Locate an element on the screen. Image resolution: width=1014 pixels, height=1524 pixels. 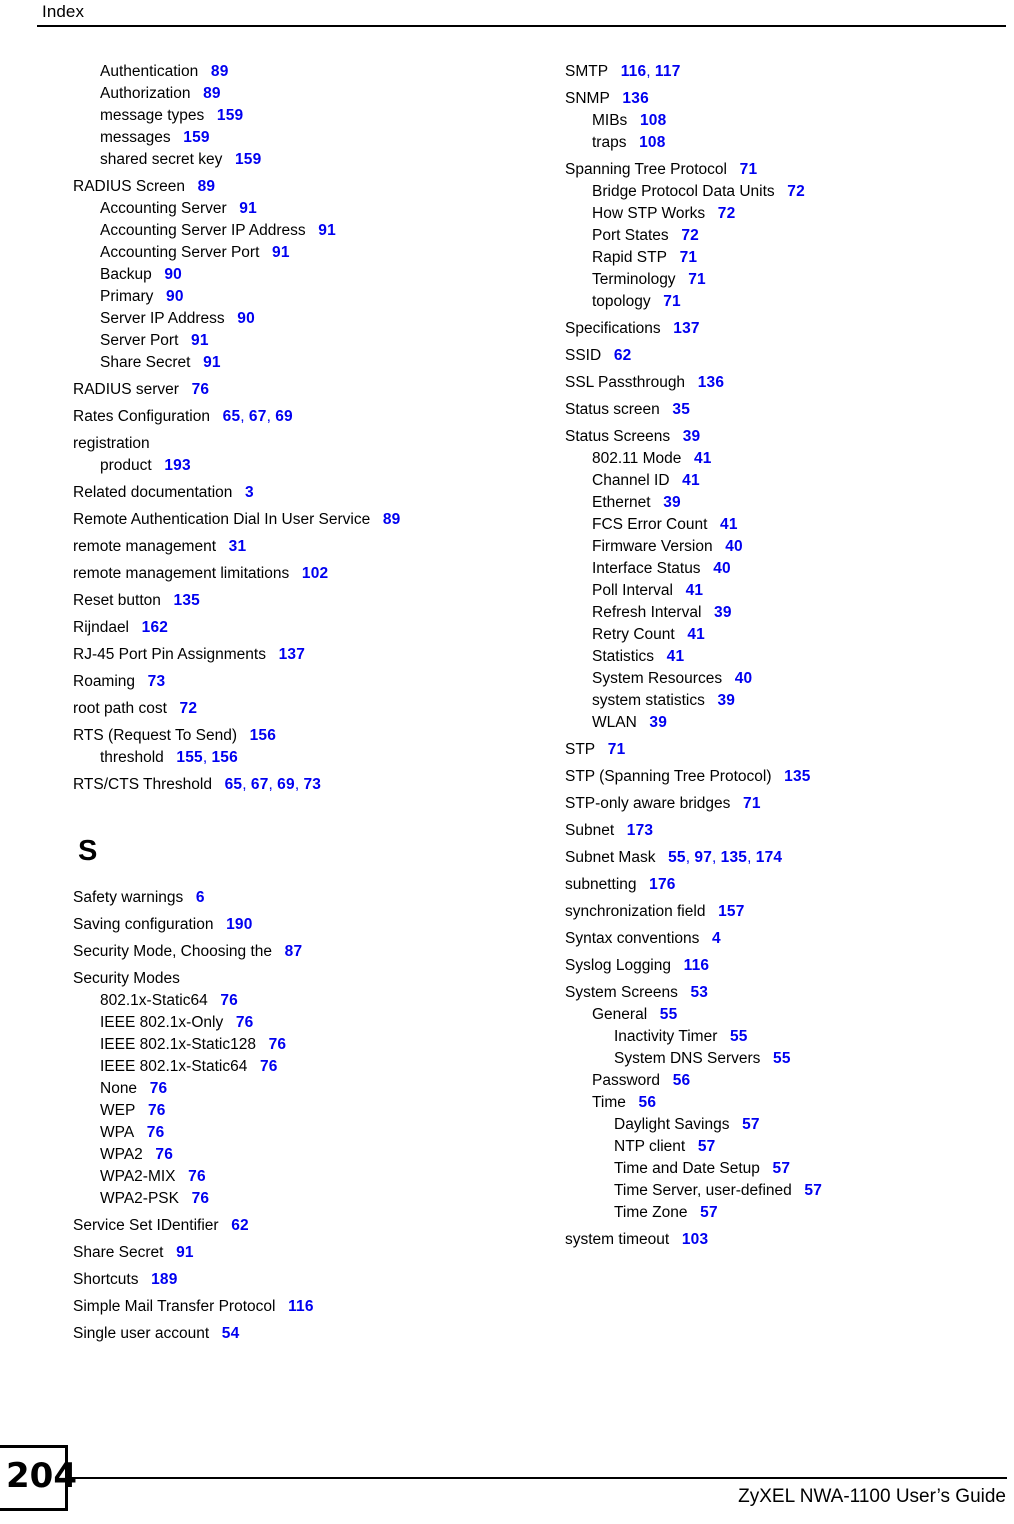
page-reference-link: 116 is located at coordinates (697, 965).